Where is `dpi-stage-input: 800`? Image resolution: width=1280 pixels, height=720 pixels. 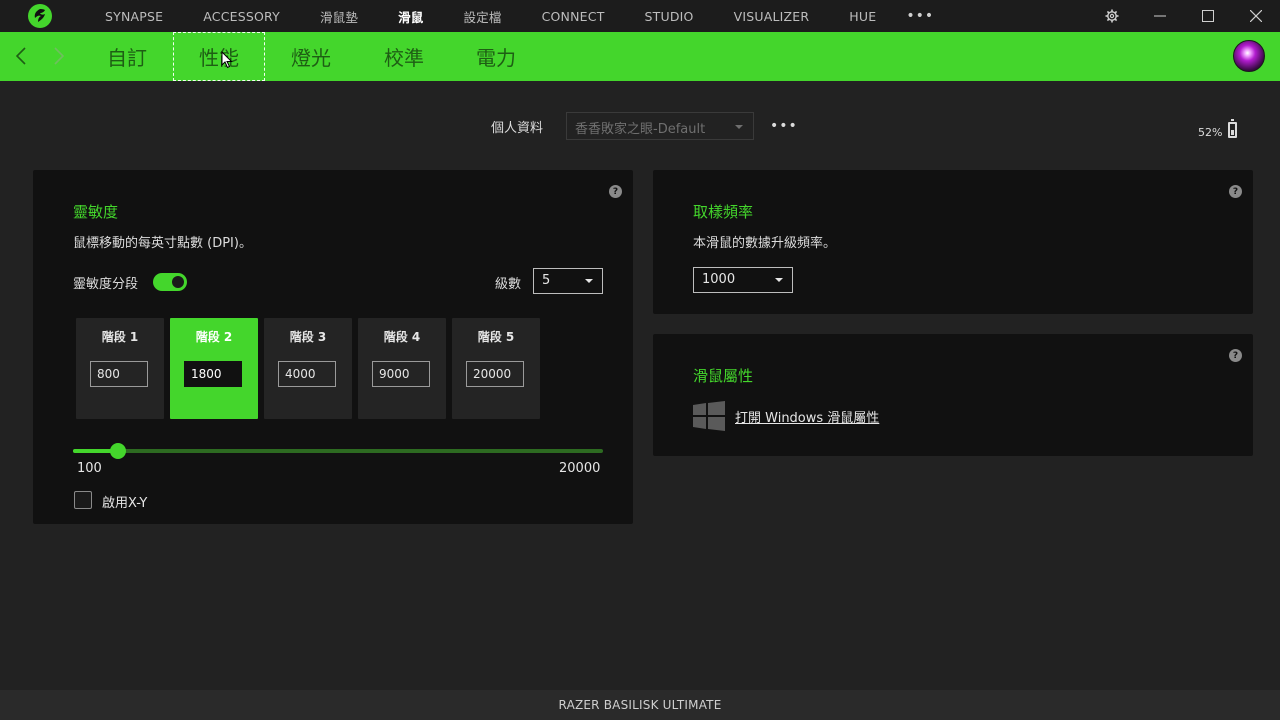
dpi-stage-input: 800 is located at coordinates (119, 374).